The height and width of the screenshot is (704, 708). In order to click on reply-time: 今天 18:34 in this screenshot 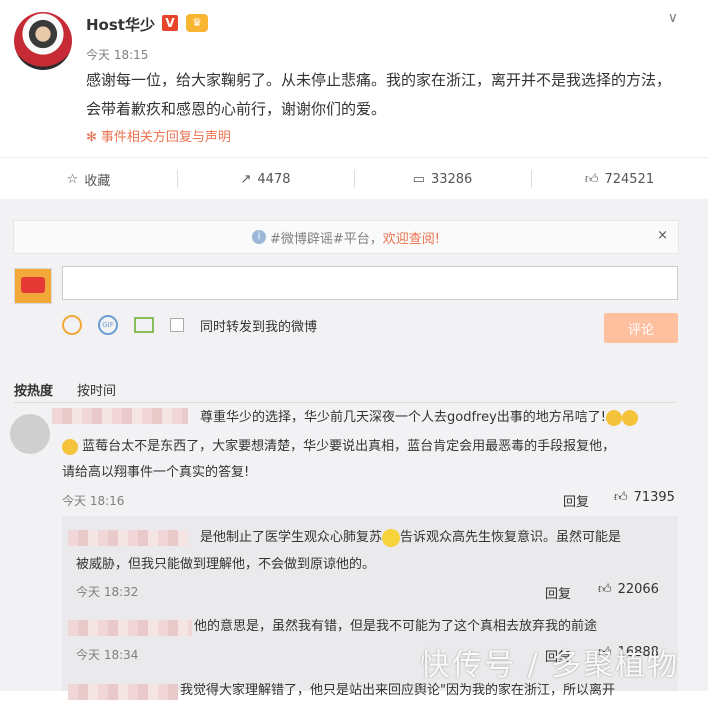, I will do `click(107, 654)`.